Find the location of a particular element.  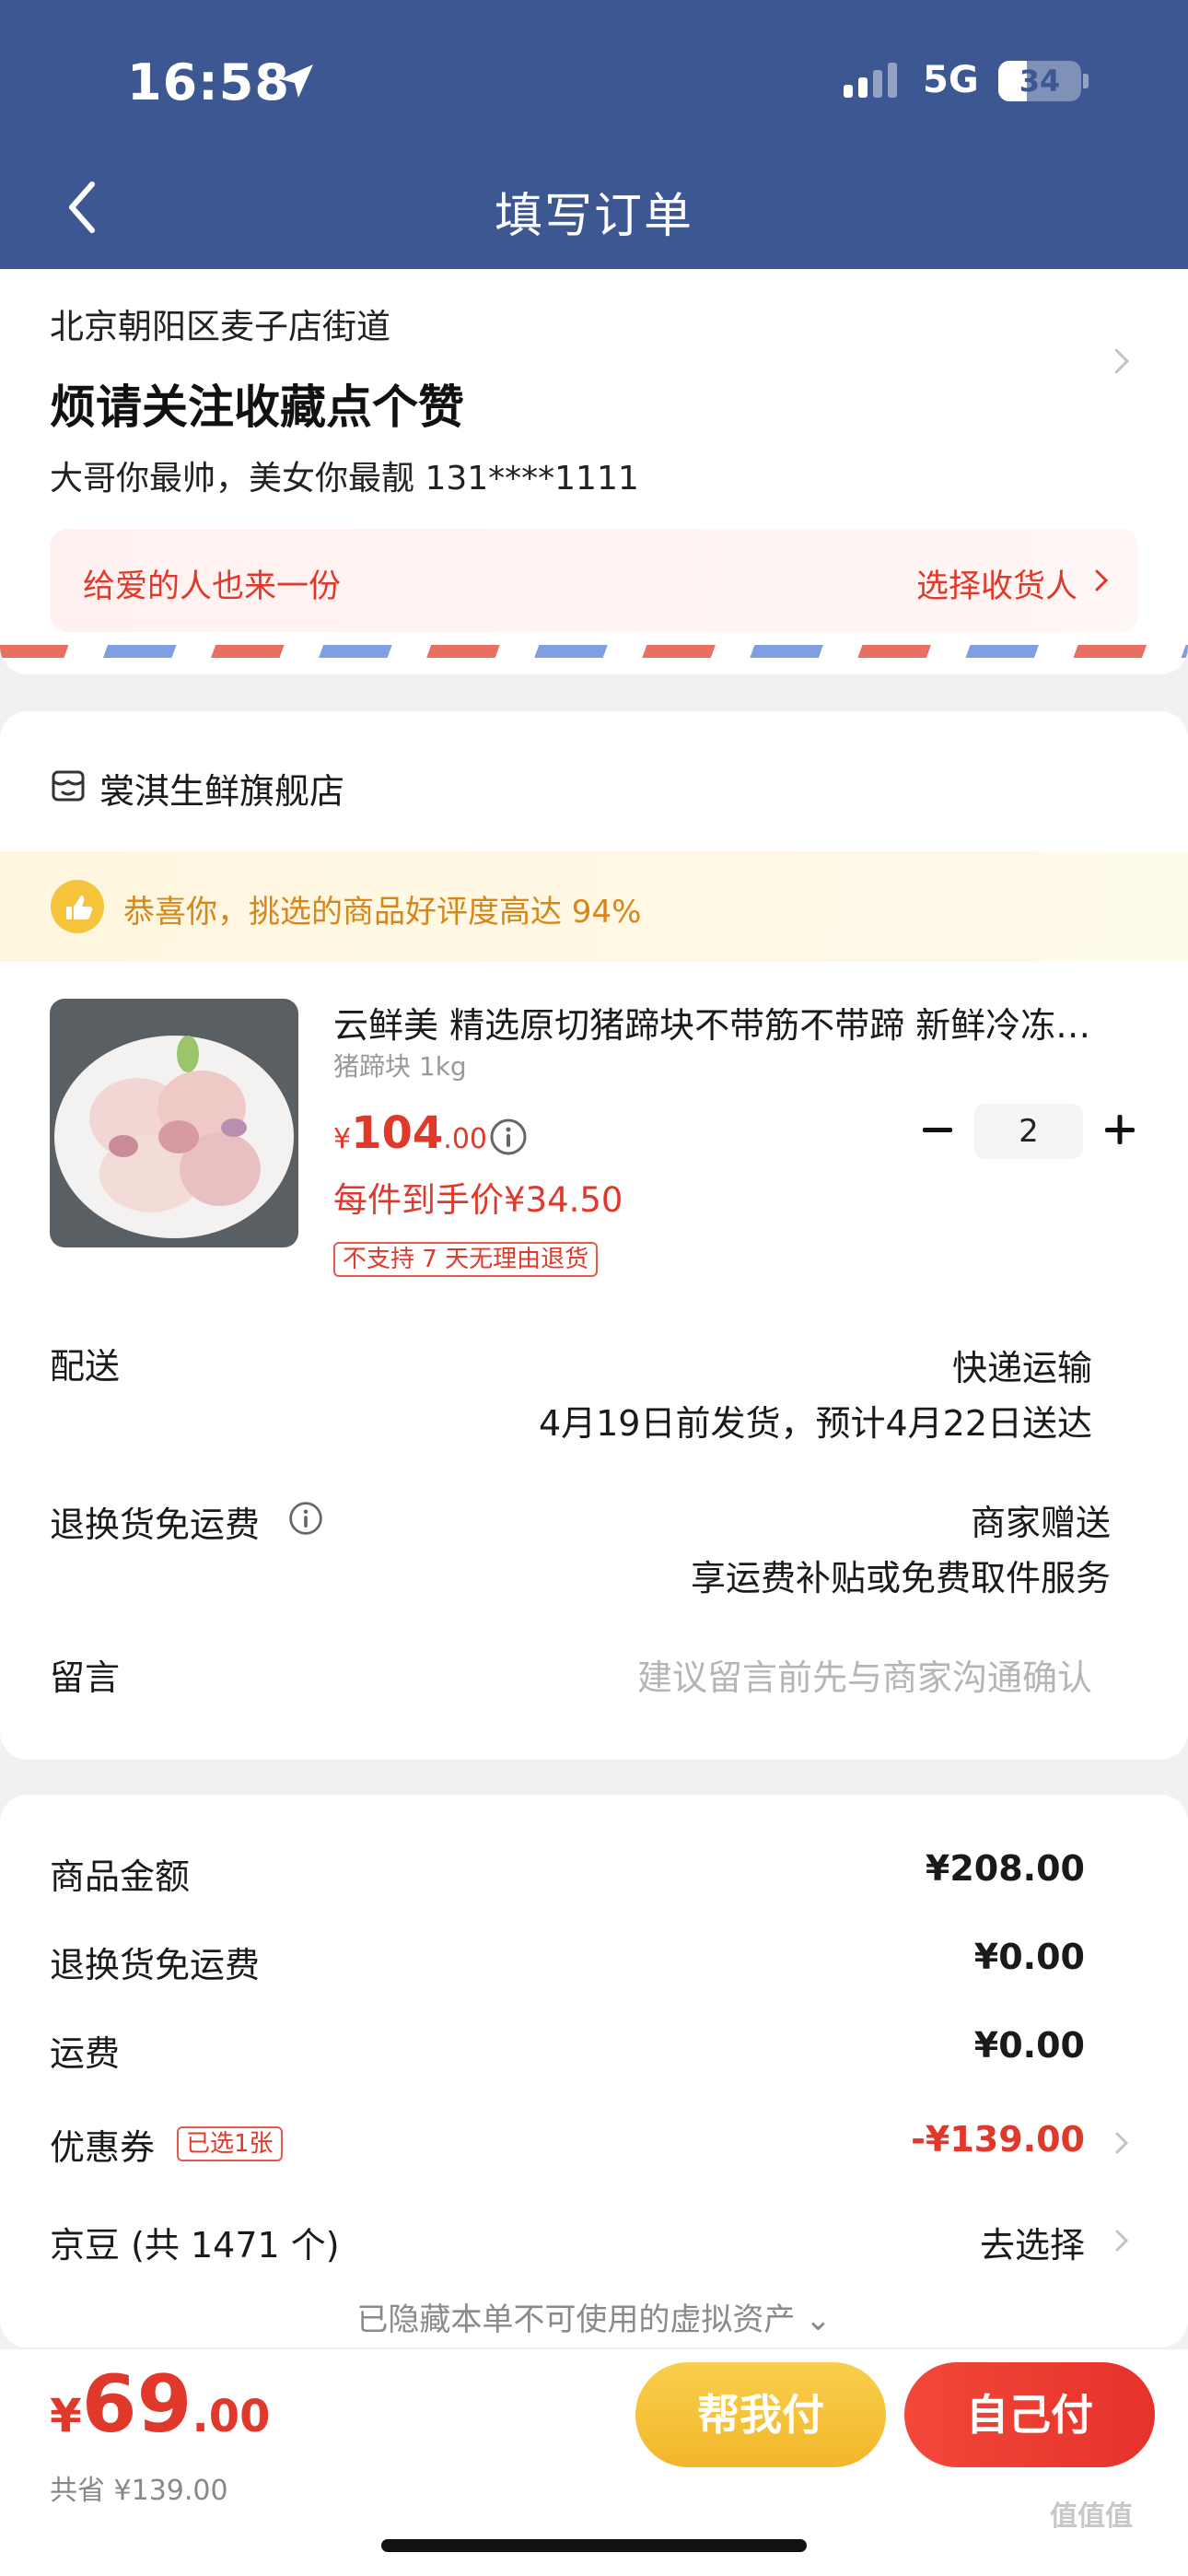

total-currency: ¥ is located at coordinates (66, 2415).